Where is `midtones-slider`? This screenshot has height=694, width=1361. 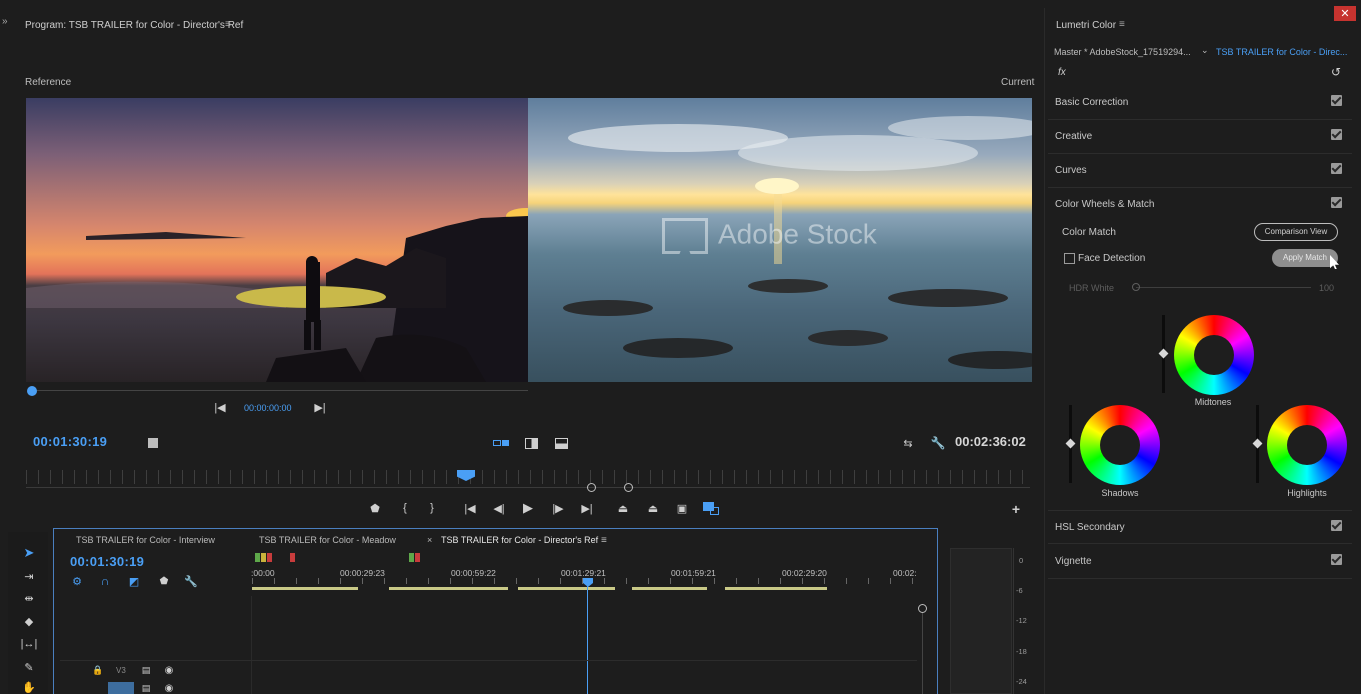
midtones-slider is located at coordinates (1163, 354).